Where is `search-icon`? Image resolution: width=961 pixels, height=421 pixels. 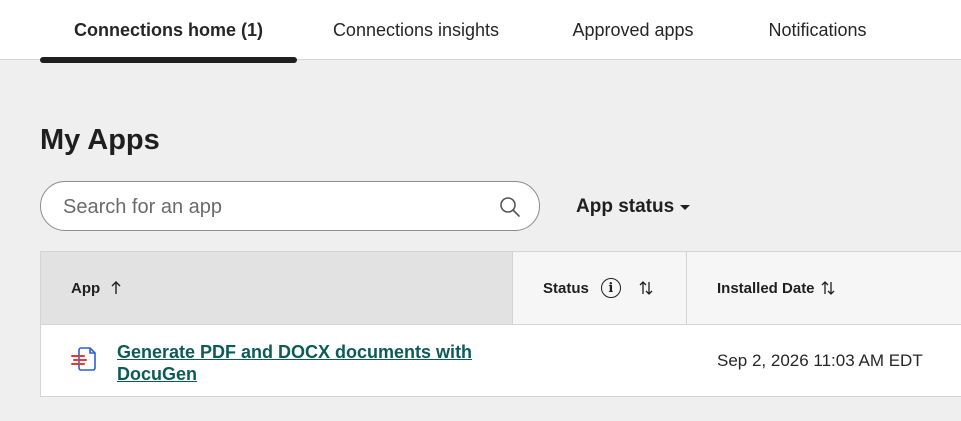 search-icon is located at coordinates (510, 207).